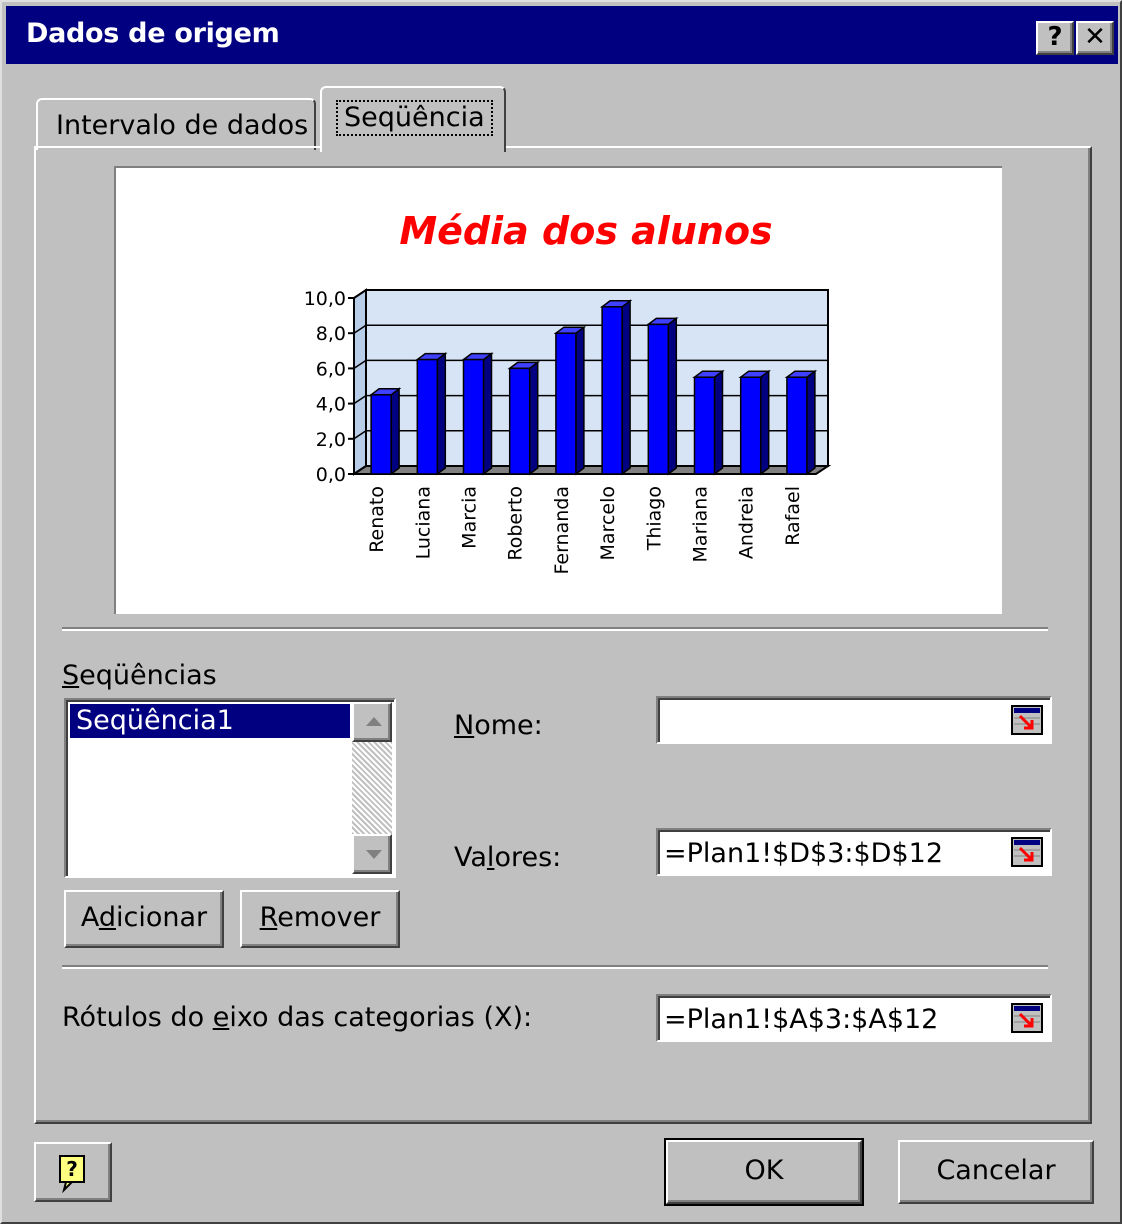 The width and height of the screenshot is (1122, 1224). I want to click on help-label: ?, so click(1055, 37).